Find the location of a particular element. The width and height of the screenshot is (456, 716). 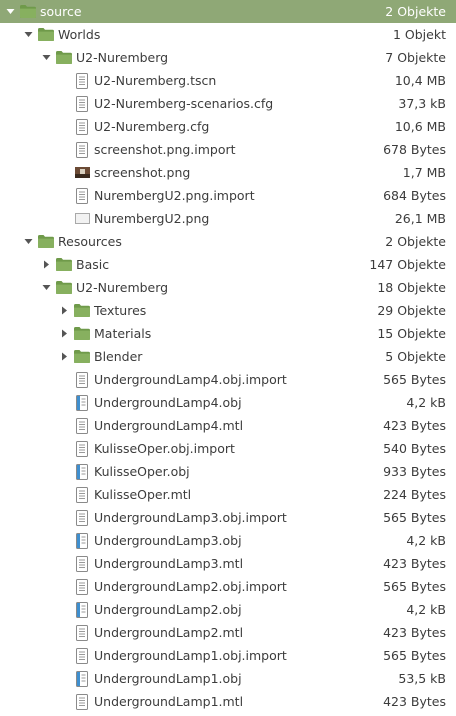

tree-row-file: UndergroundLamp1.obj.import 565 Bytes is located at coordinates (228, 655).